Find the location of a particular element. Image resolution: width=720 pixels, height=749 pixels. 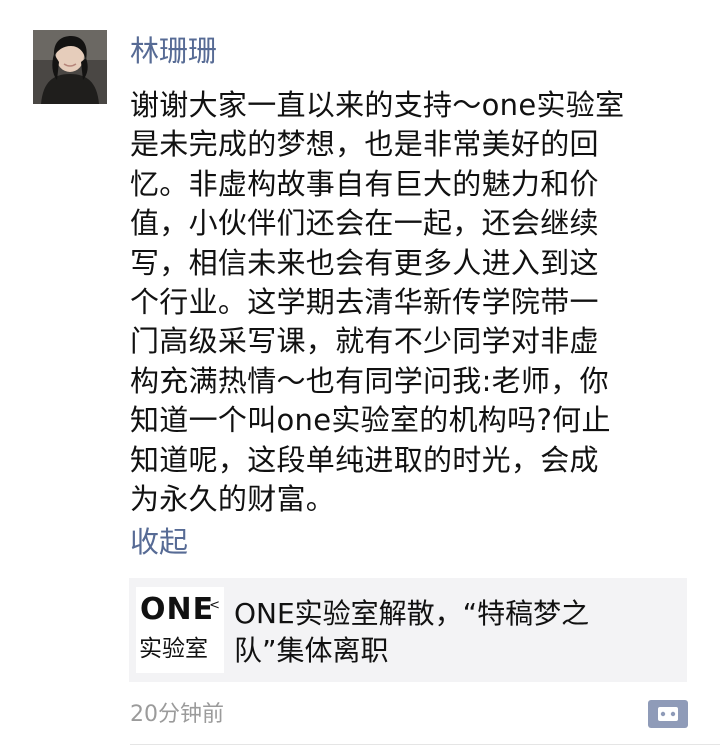

collapse-link: 收起 is located at coordinates (159, 542).